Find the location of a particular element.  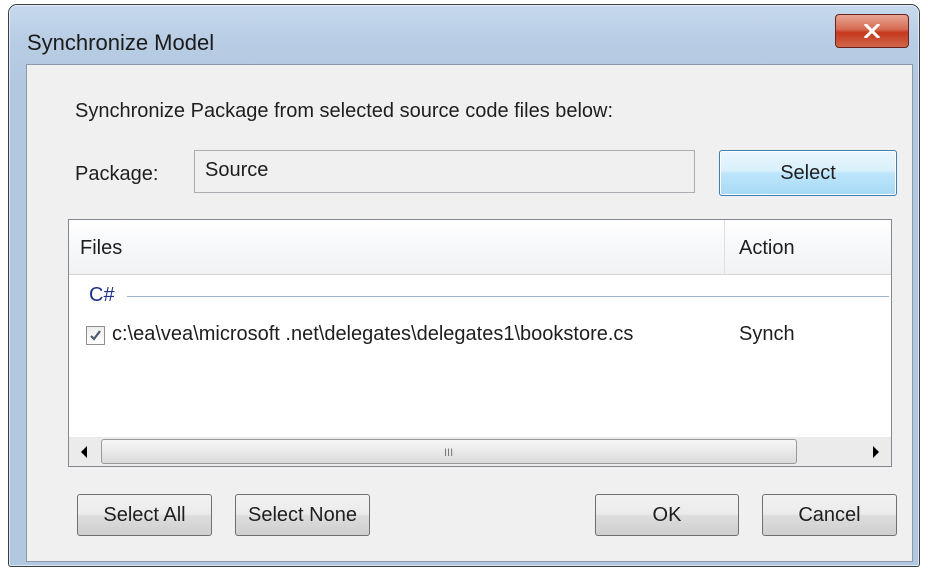

scrollbar-thumb: III is located at coordinates (449, 451).